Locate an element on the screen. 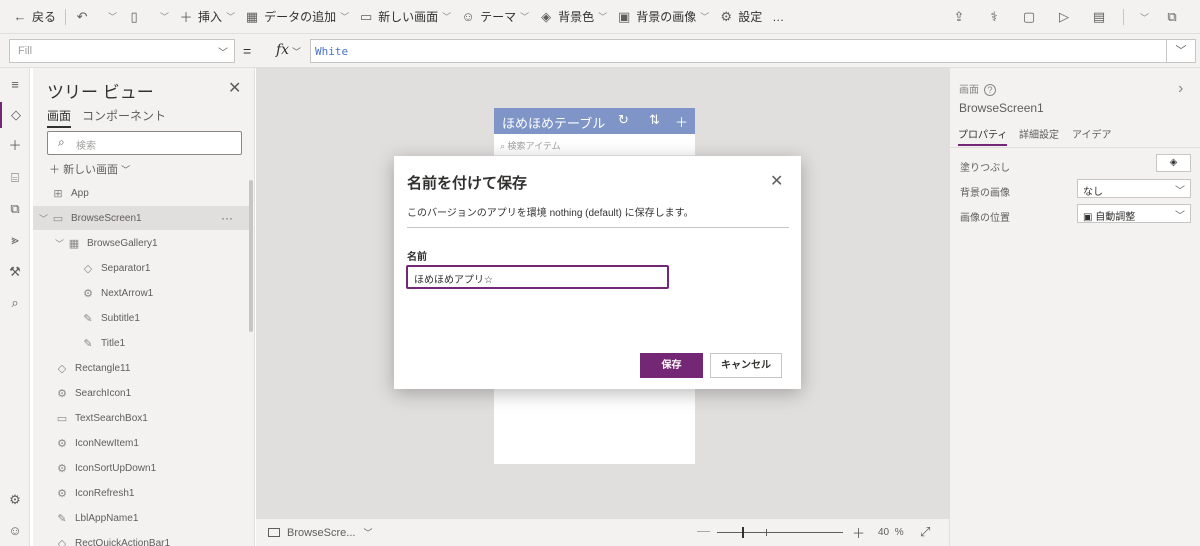 Image resolution: width=1200 pixels, height=546 pixels. close-icon: ✕ is located at coordinates (776, 181).